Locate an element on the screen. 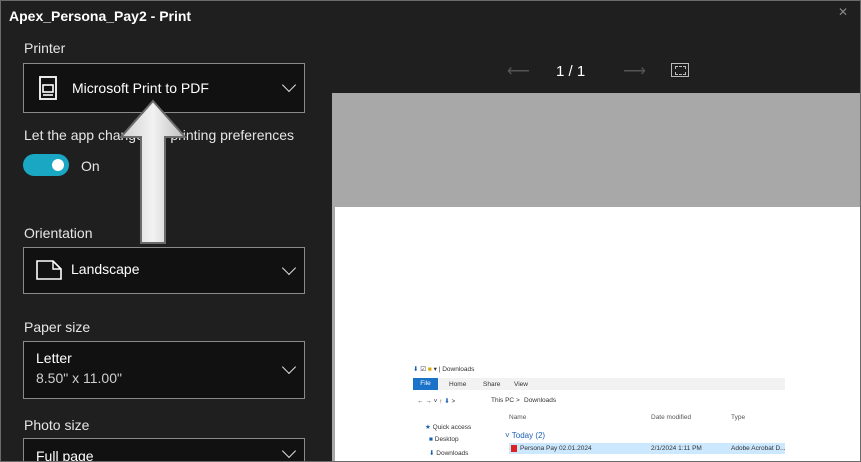  annotation-arrow-up-icon is located at coordinates (153, 171).